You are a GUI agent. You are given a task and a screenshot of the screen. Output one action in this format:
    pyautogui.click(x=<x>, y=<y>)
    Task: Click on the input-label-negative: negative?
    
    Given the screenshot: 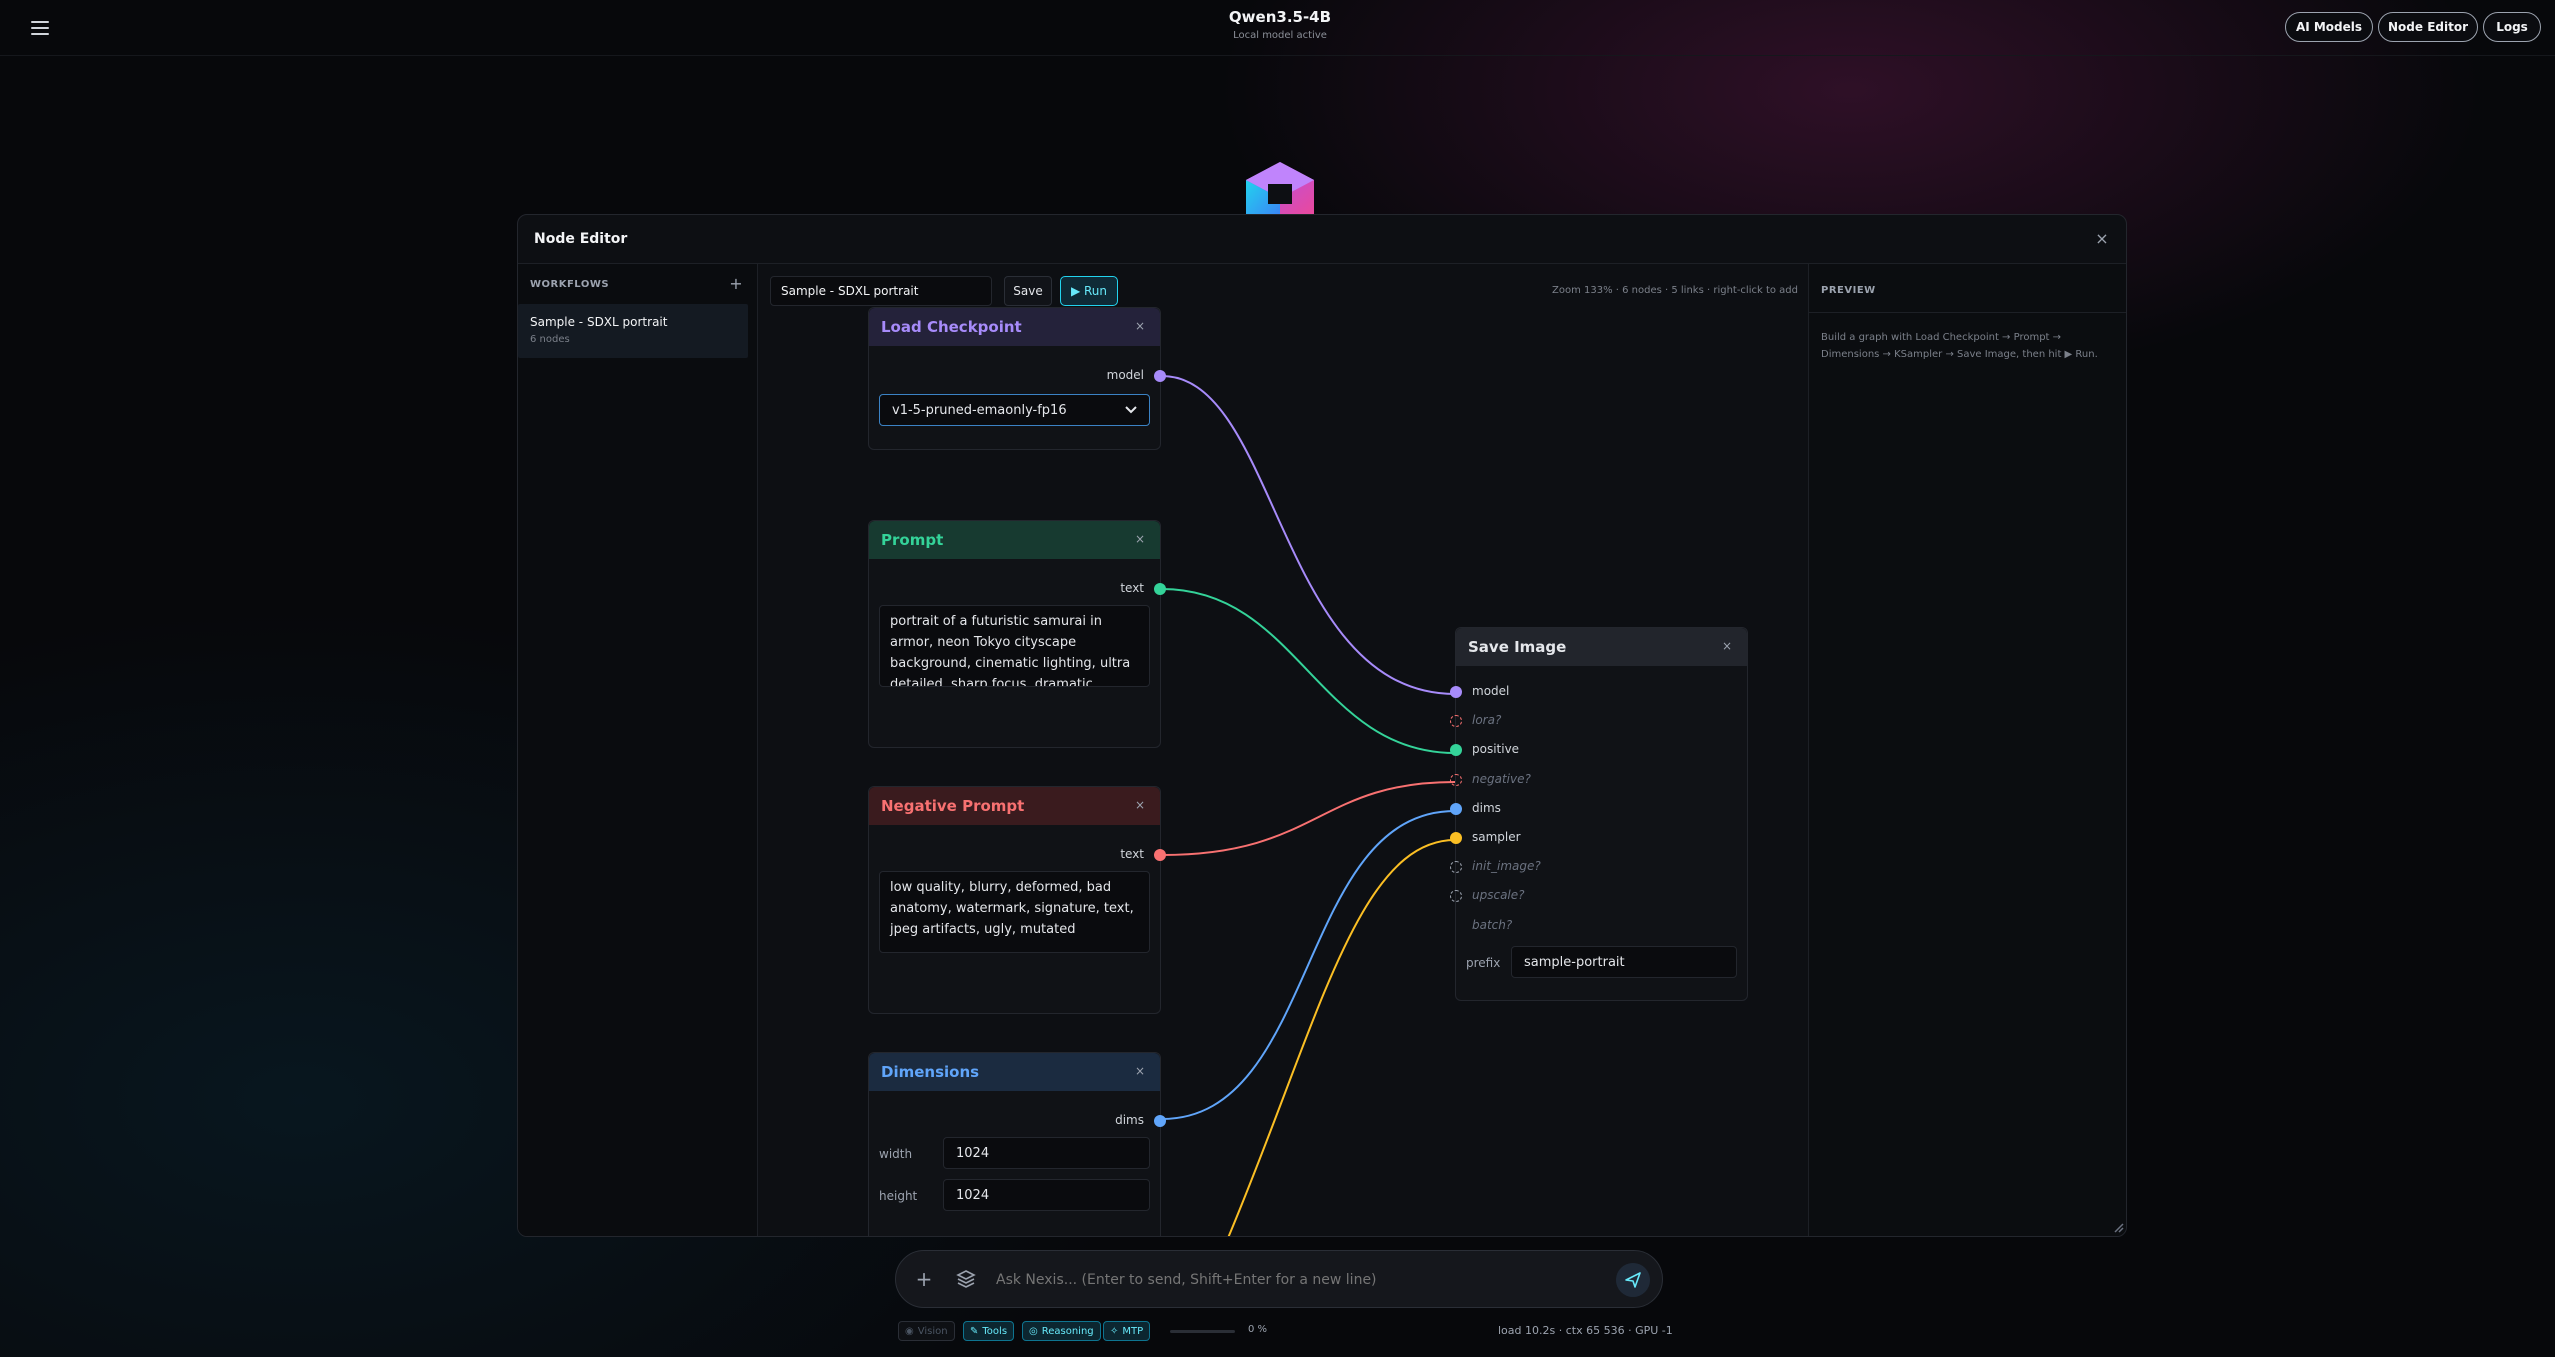 What is the action you would take?
    pyautogui.click(x=1501, y=778)
    